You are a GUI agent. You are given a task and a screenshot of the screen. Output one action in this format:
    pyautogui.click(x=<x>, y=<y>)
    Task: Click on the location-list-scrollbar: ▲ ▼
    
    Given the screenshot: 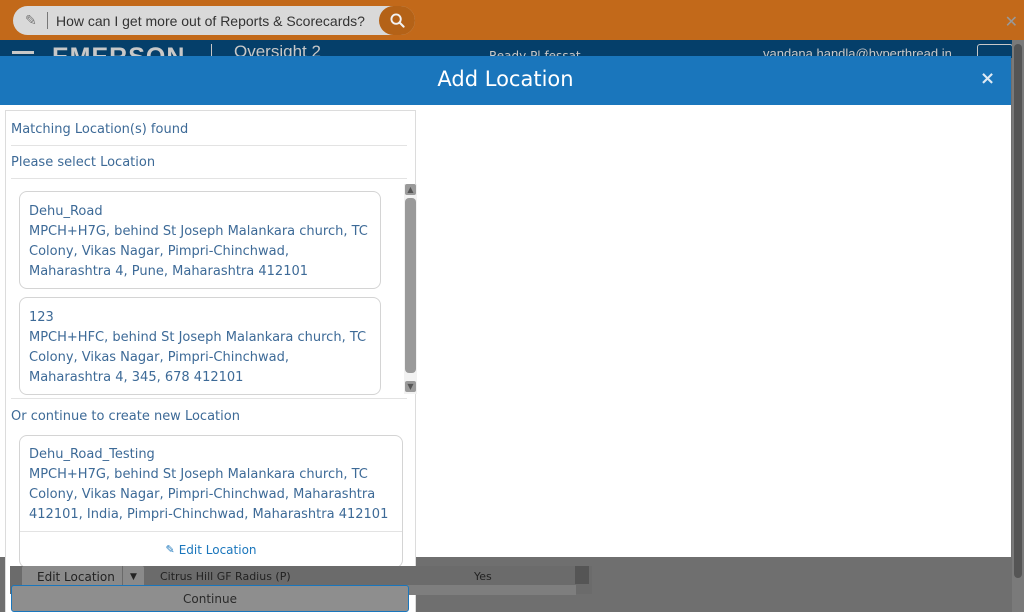 What is the action you would take?
    pyautogui.click(x=410, y=289)
    